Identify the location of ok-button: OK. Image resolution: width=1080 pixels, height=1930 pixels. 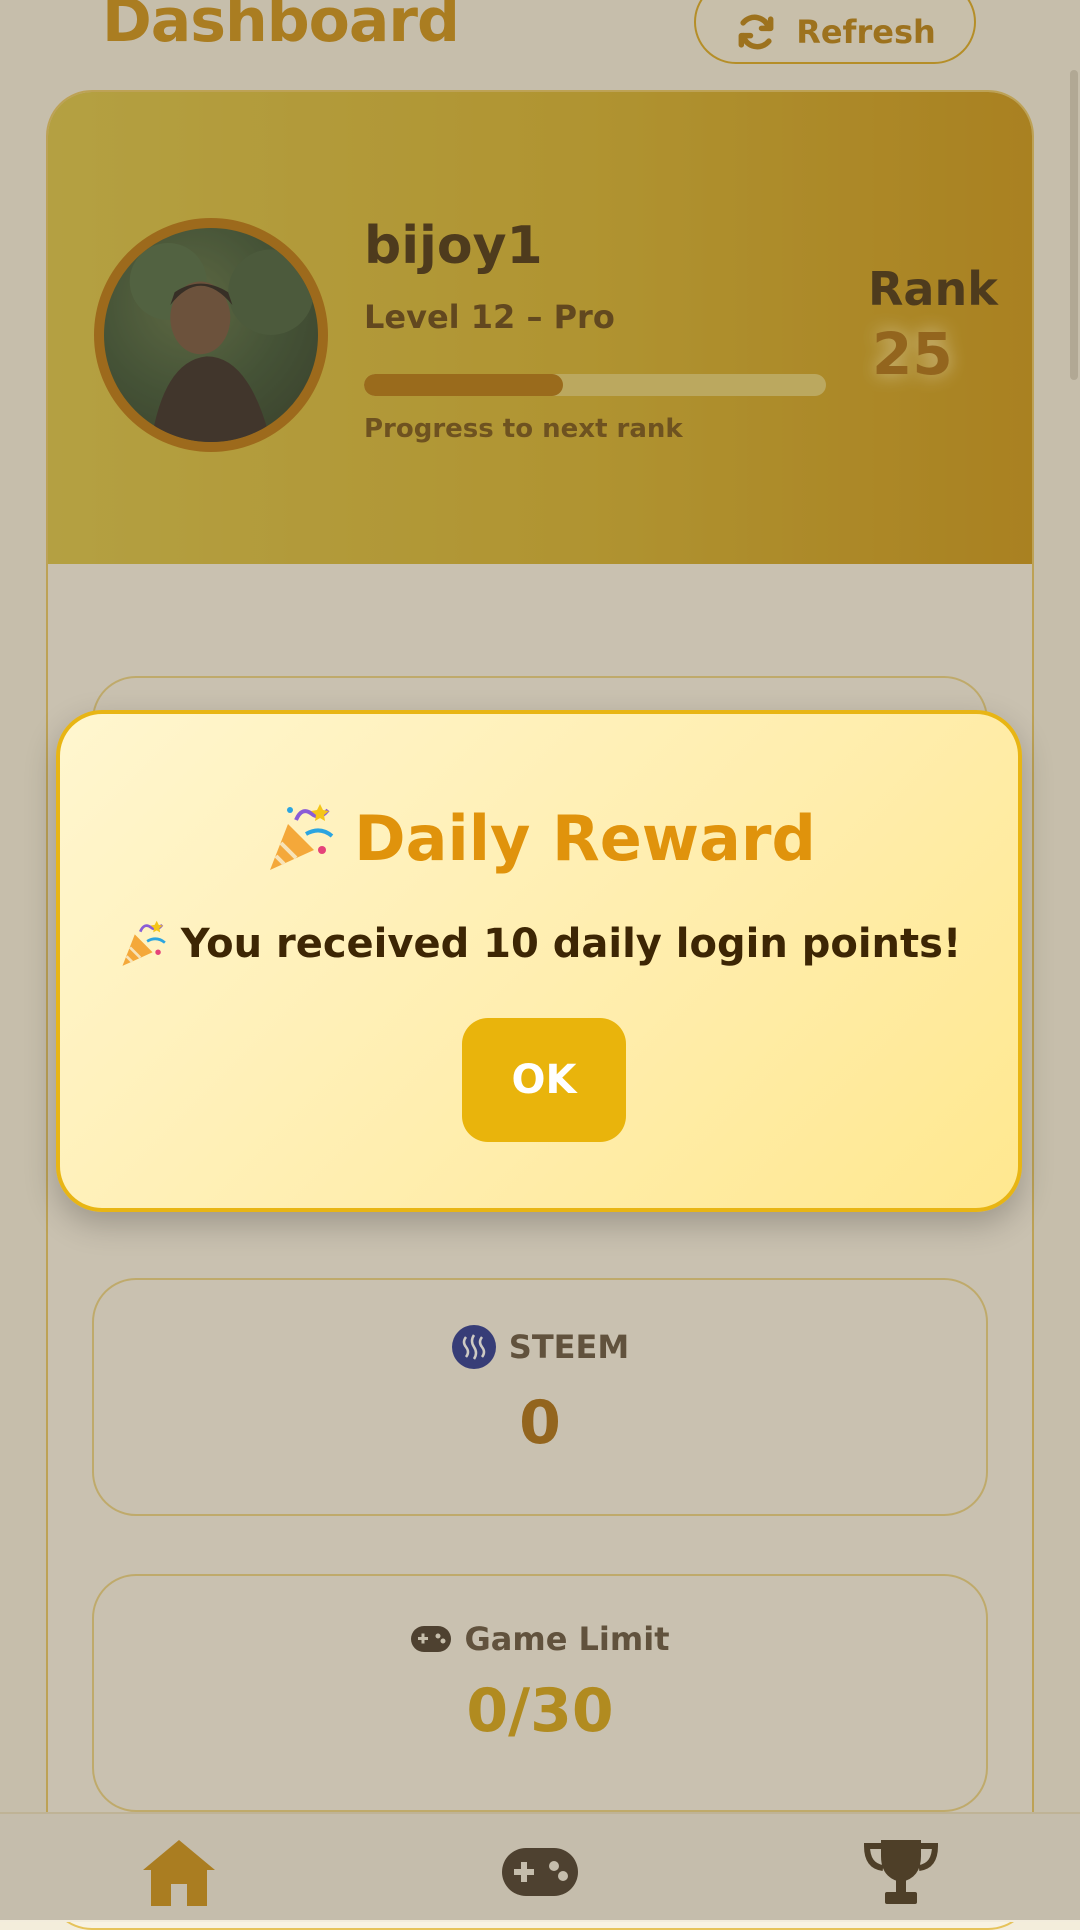
(544, 1080).